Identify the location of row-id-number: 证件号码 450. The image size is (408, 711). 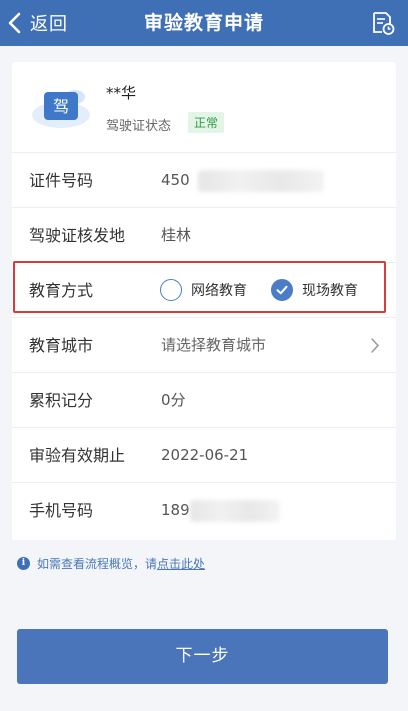
(204, 179).